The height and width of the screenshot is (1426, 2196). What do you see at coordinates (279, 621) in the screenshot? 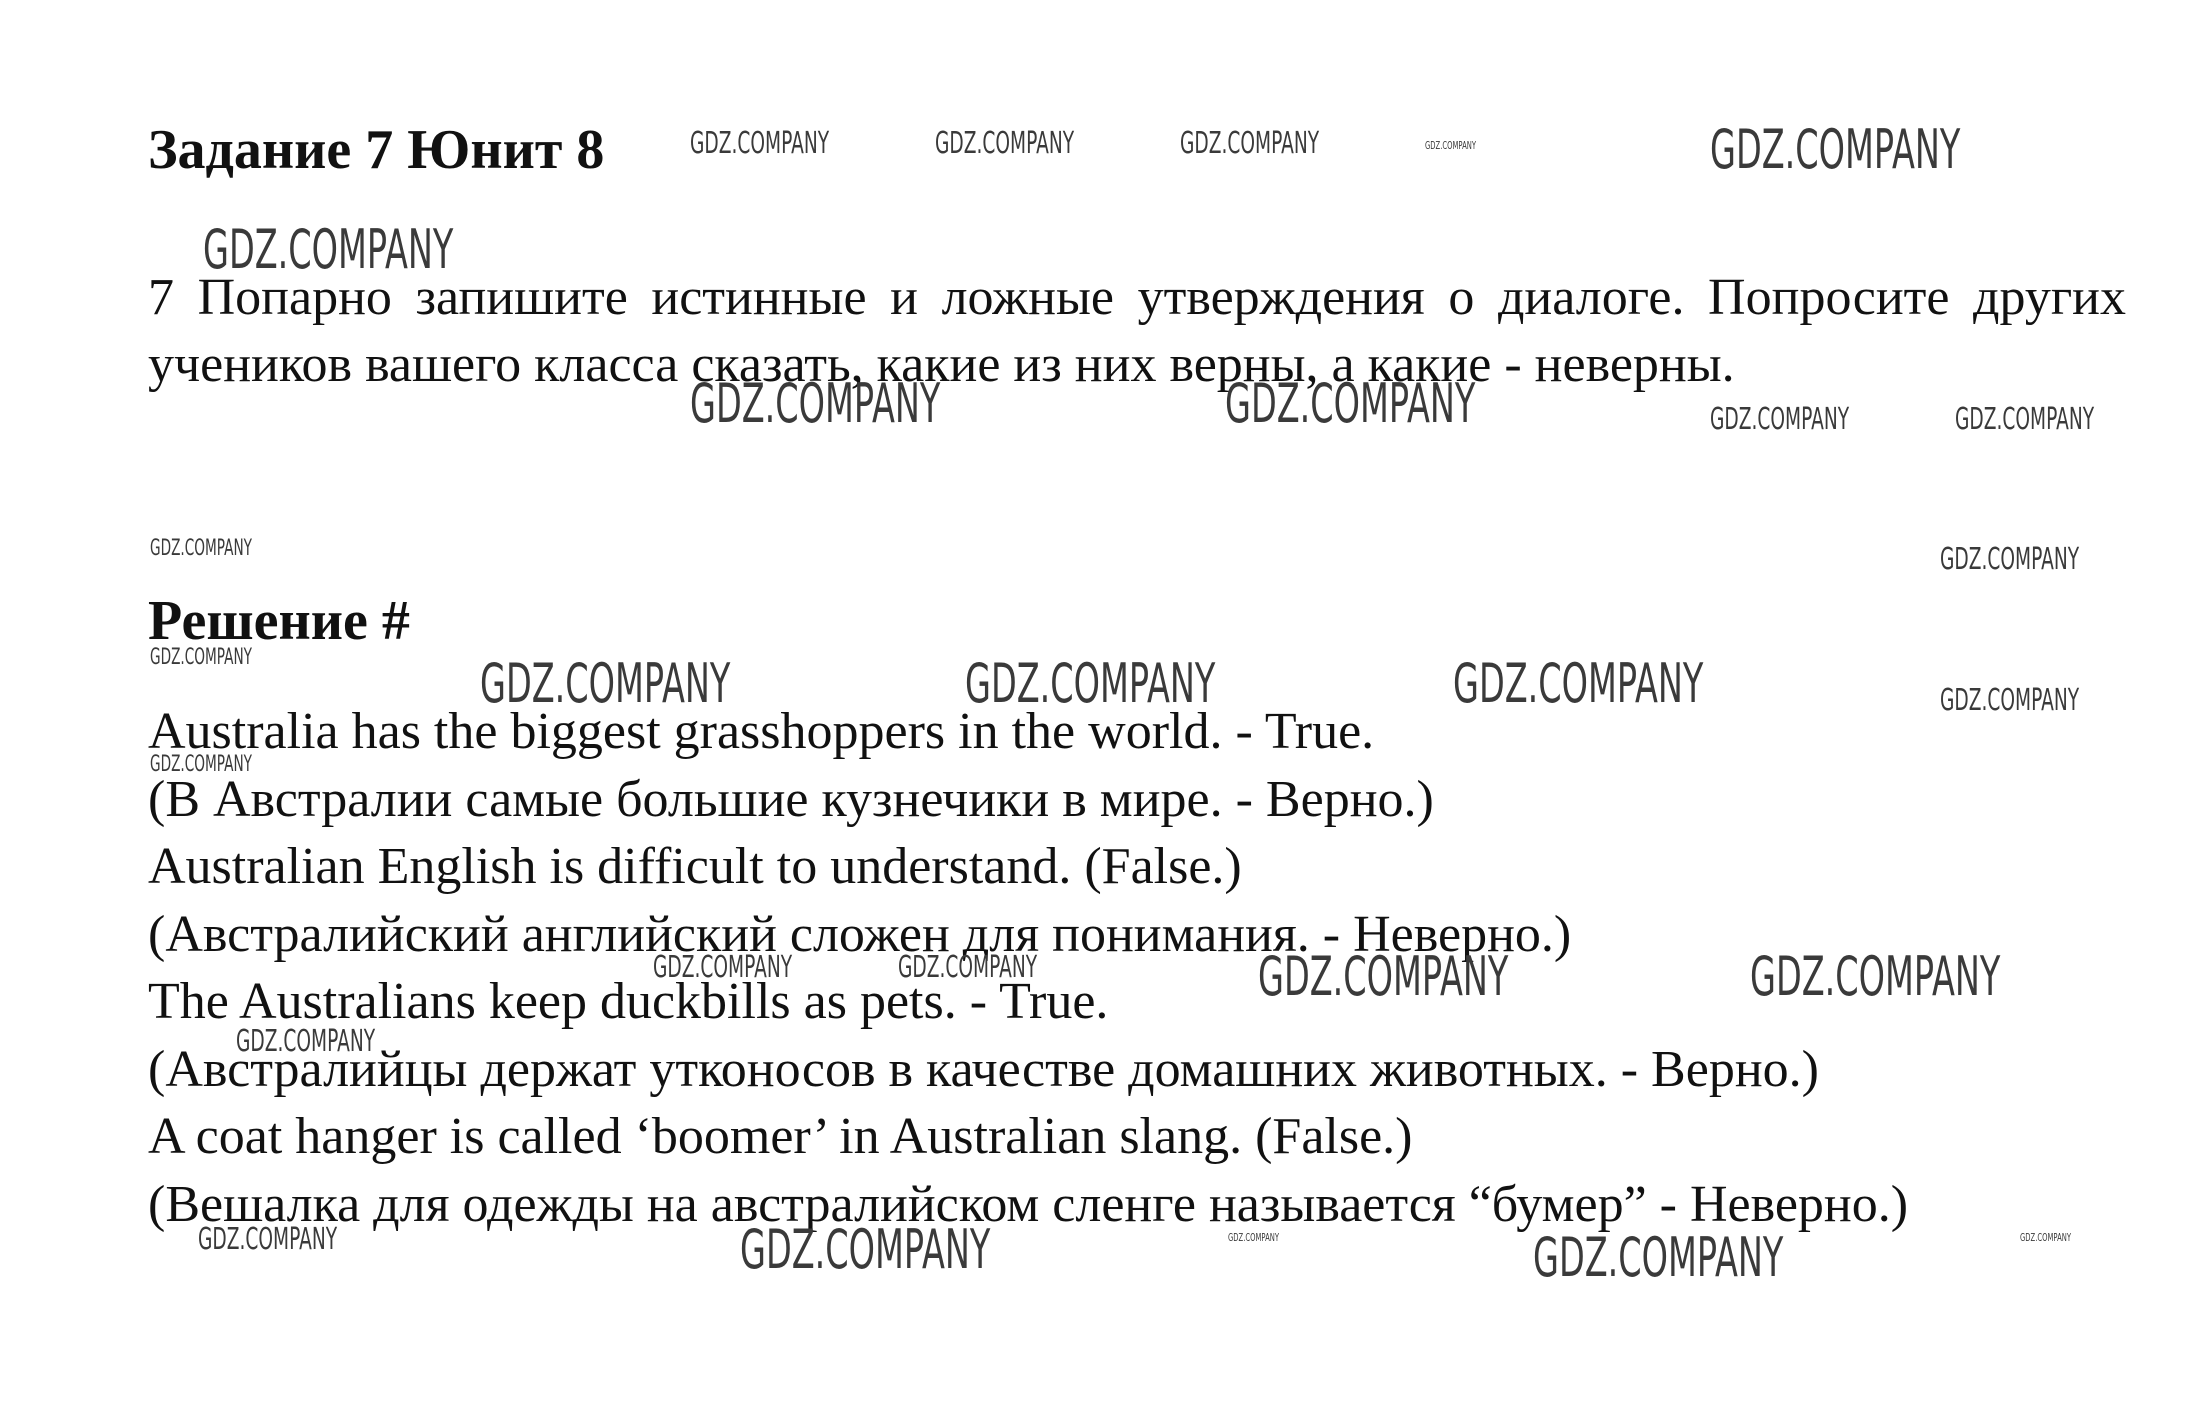
I see `solution-heading: Решение #` at bounding box center [279, 621].